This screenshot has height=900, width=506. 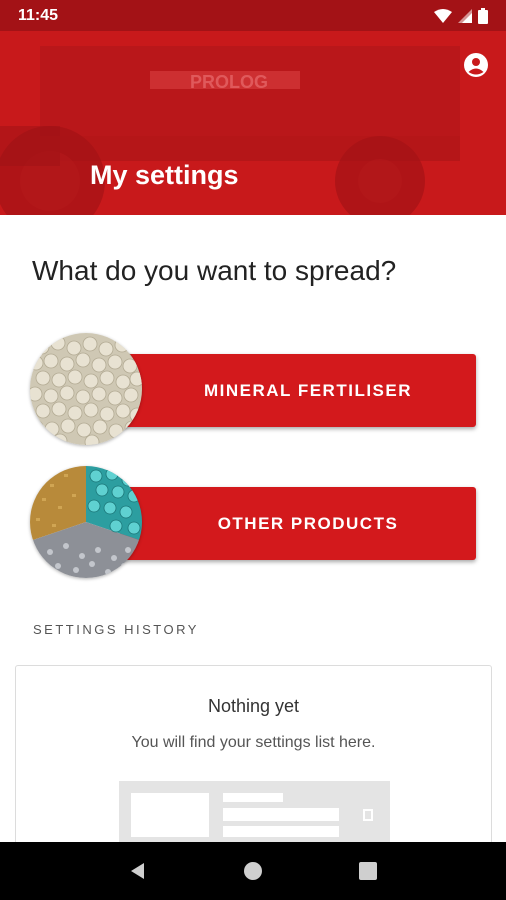 What do you see at coordinates (253, 742) in the screenshot?
I see `empty-state-description: You will find your settings list here.` at bounding box center [253, 742].